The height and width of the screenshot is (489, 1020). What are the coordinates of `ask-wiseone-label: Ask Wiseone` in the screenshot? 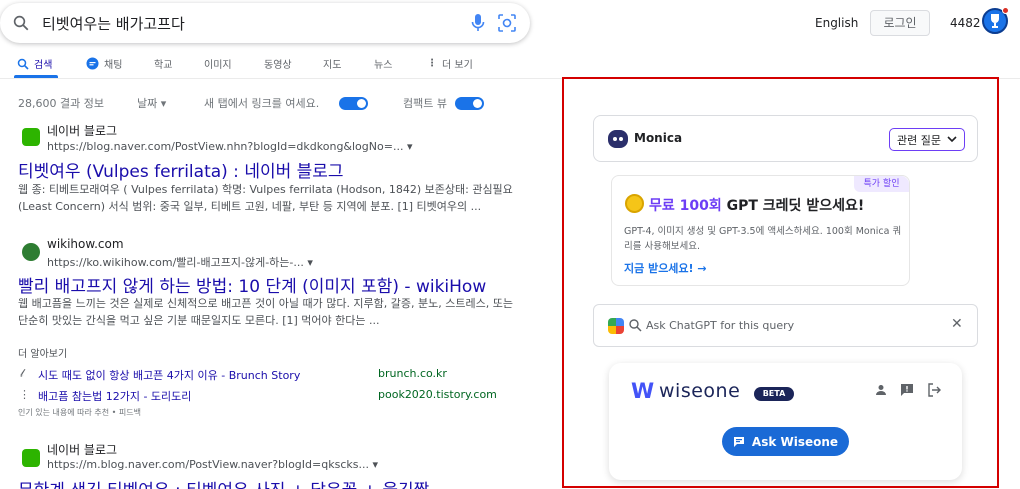 It's located at (795, 441).